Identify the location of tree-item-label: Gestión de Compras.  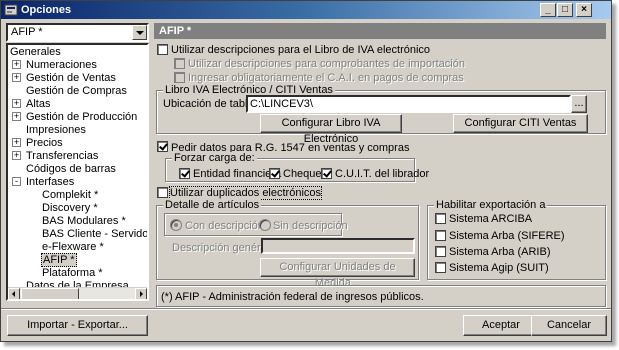
(76, 91).